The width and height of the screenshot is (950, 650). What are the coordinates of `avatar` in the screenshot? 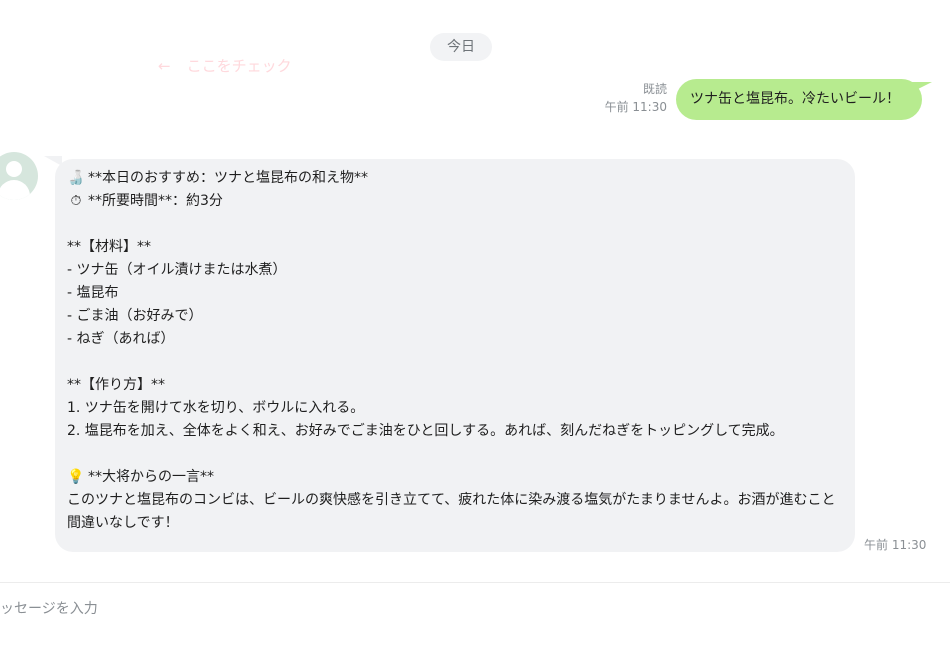 It's located at (19, 176).